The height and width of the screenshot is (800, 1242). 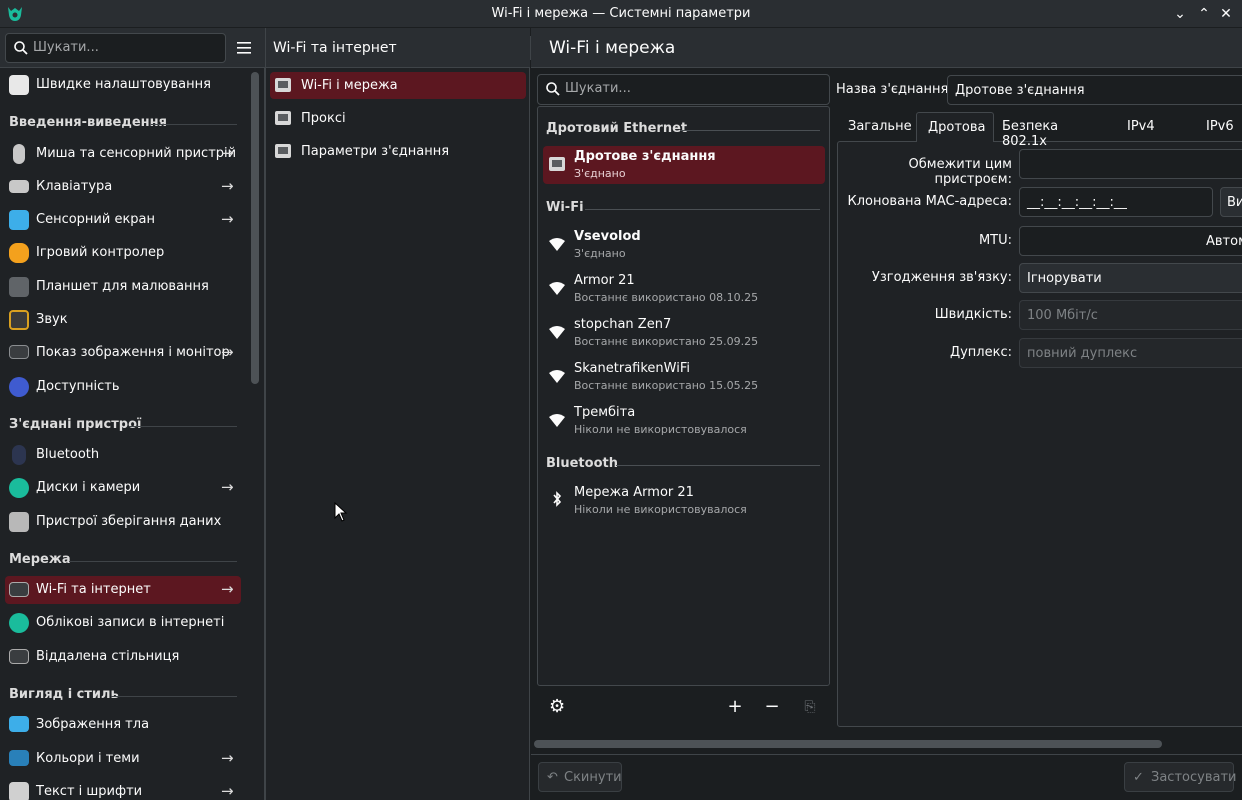 I want to click on negotiation-dropdown: Ігнорувати, so click(x=1130, y=278).